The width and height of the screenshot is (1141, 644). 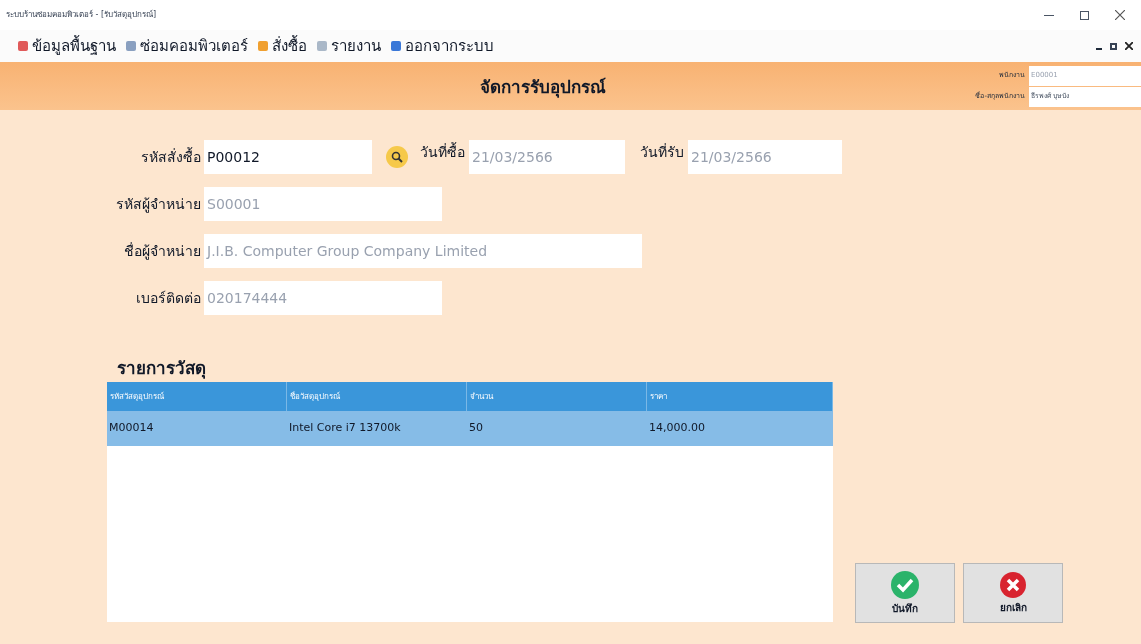 What do you see at coordinates (131, 428) in the screenshot?
I see `table-cell-text: M00014` at bounding box center [131, 428].